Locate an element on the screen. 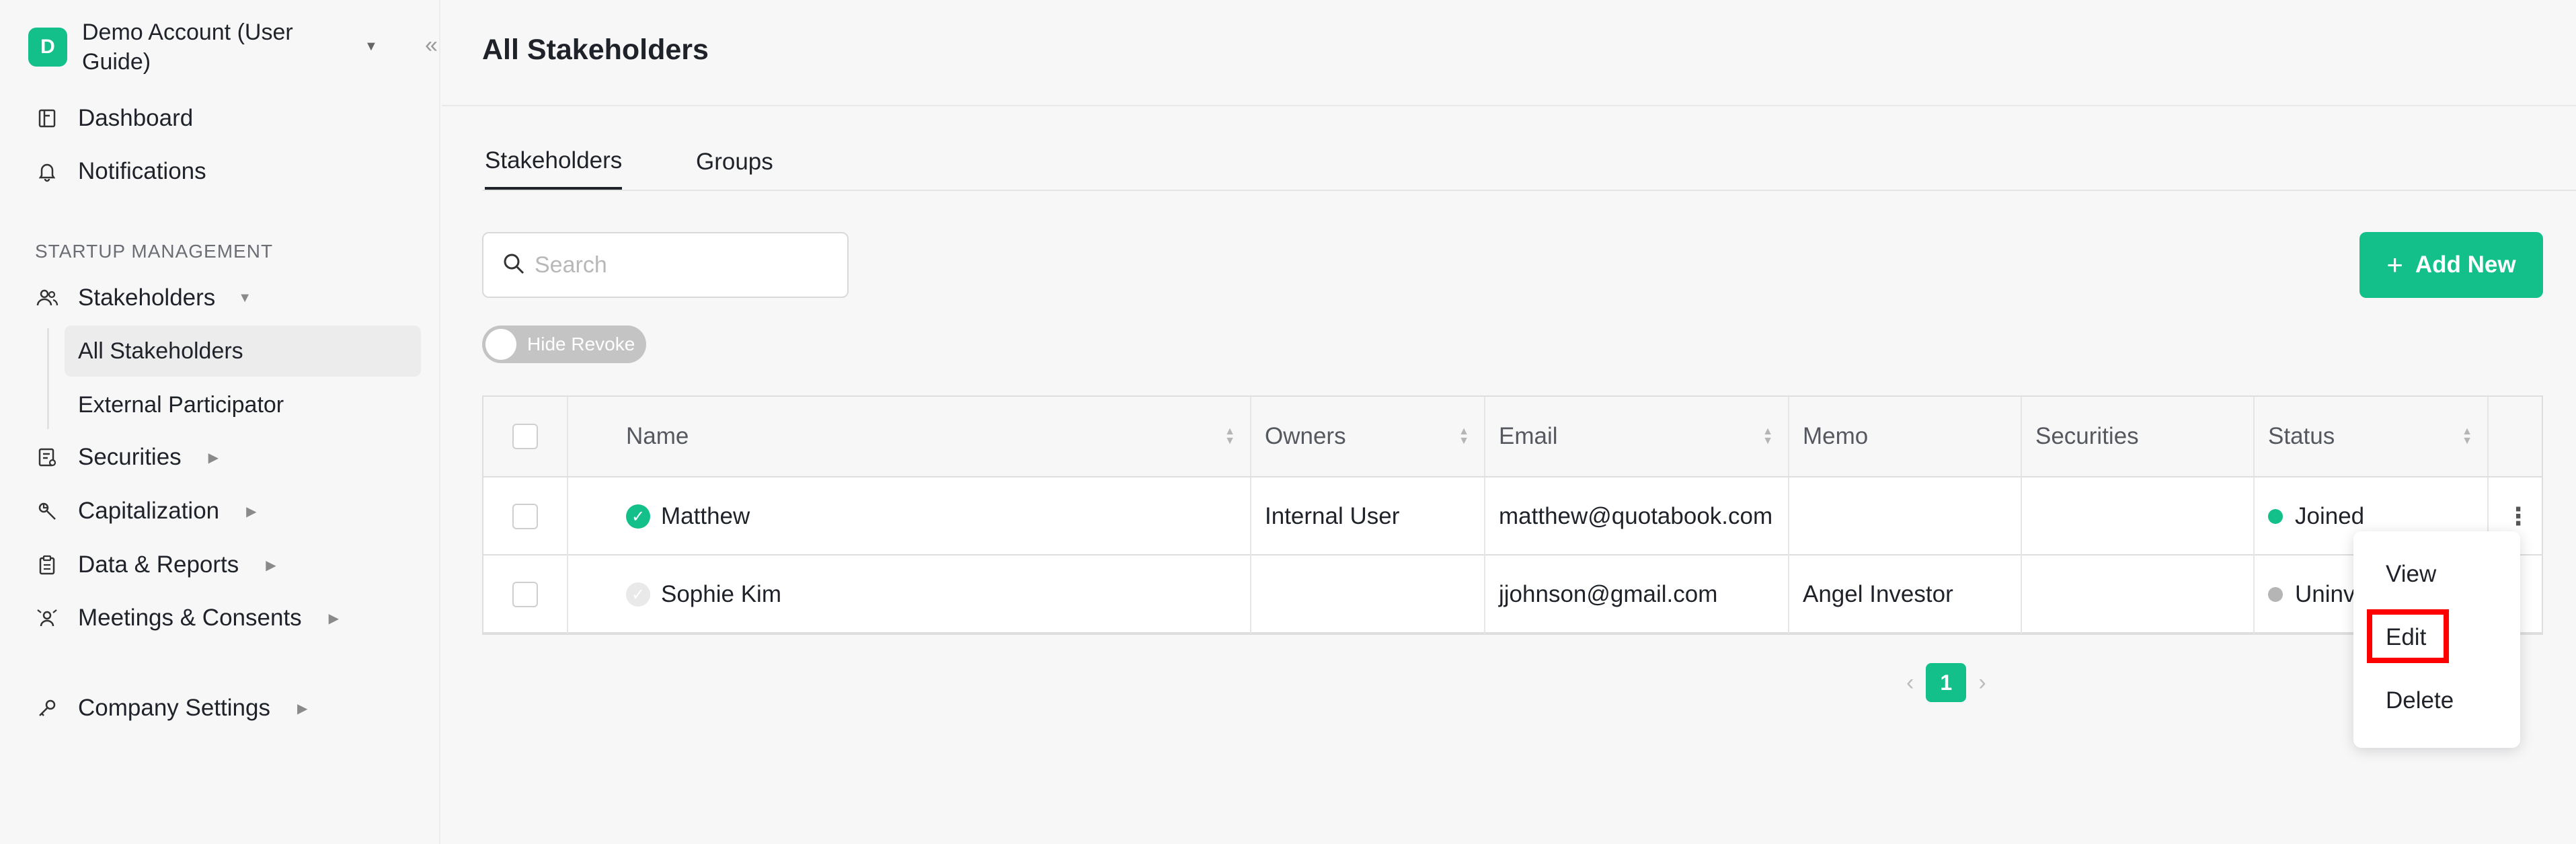 The image size is (2576, 844). key-icon is located at coordinates (47, 708).